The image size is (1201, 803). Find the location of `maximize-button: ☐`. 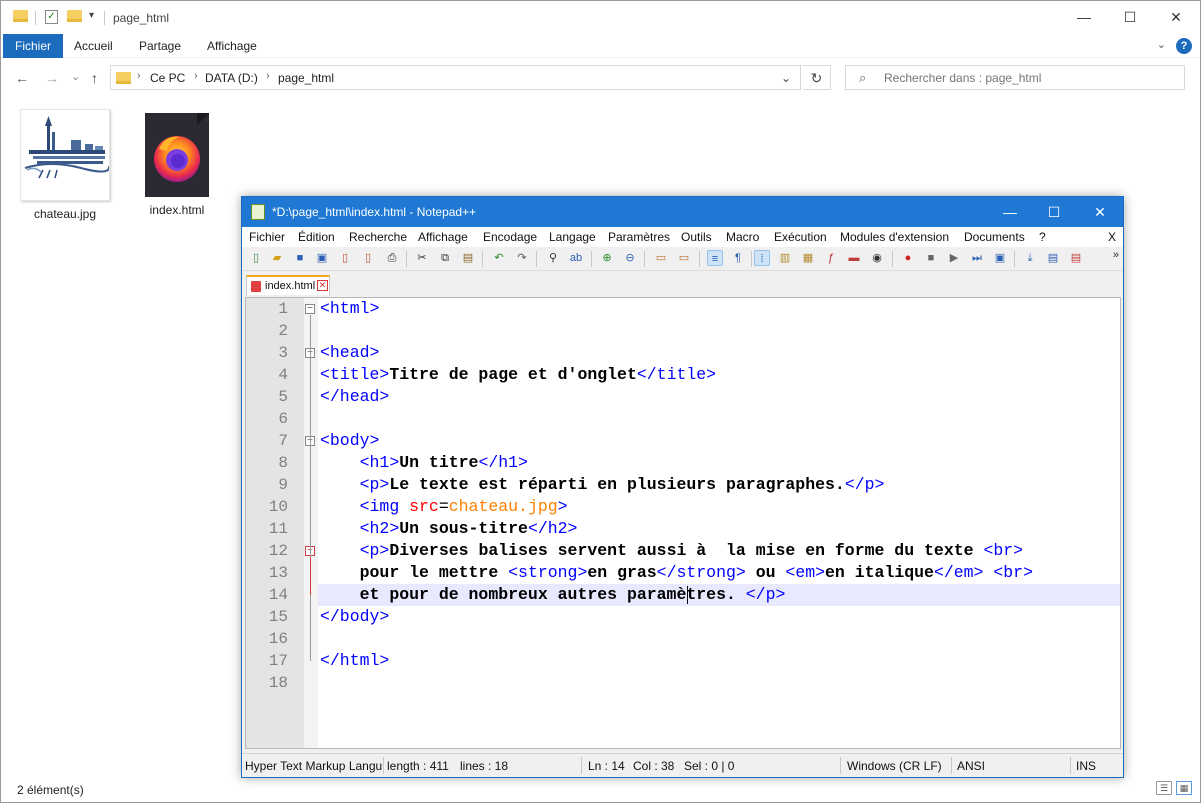

maximize-button: ☐ is located at coordinates (1130, 17).